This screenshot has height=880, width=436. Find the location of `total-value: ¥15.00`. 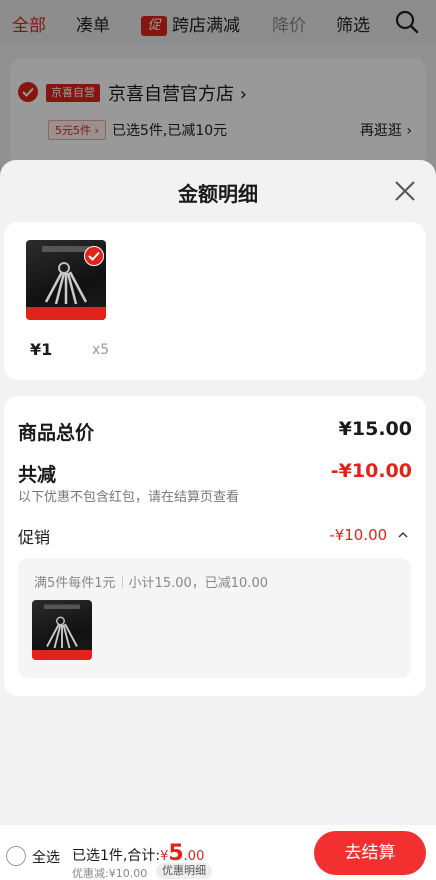

total-value: ¥15.00 is located at coordinates (375, 429).